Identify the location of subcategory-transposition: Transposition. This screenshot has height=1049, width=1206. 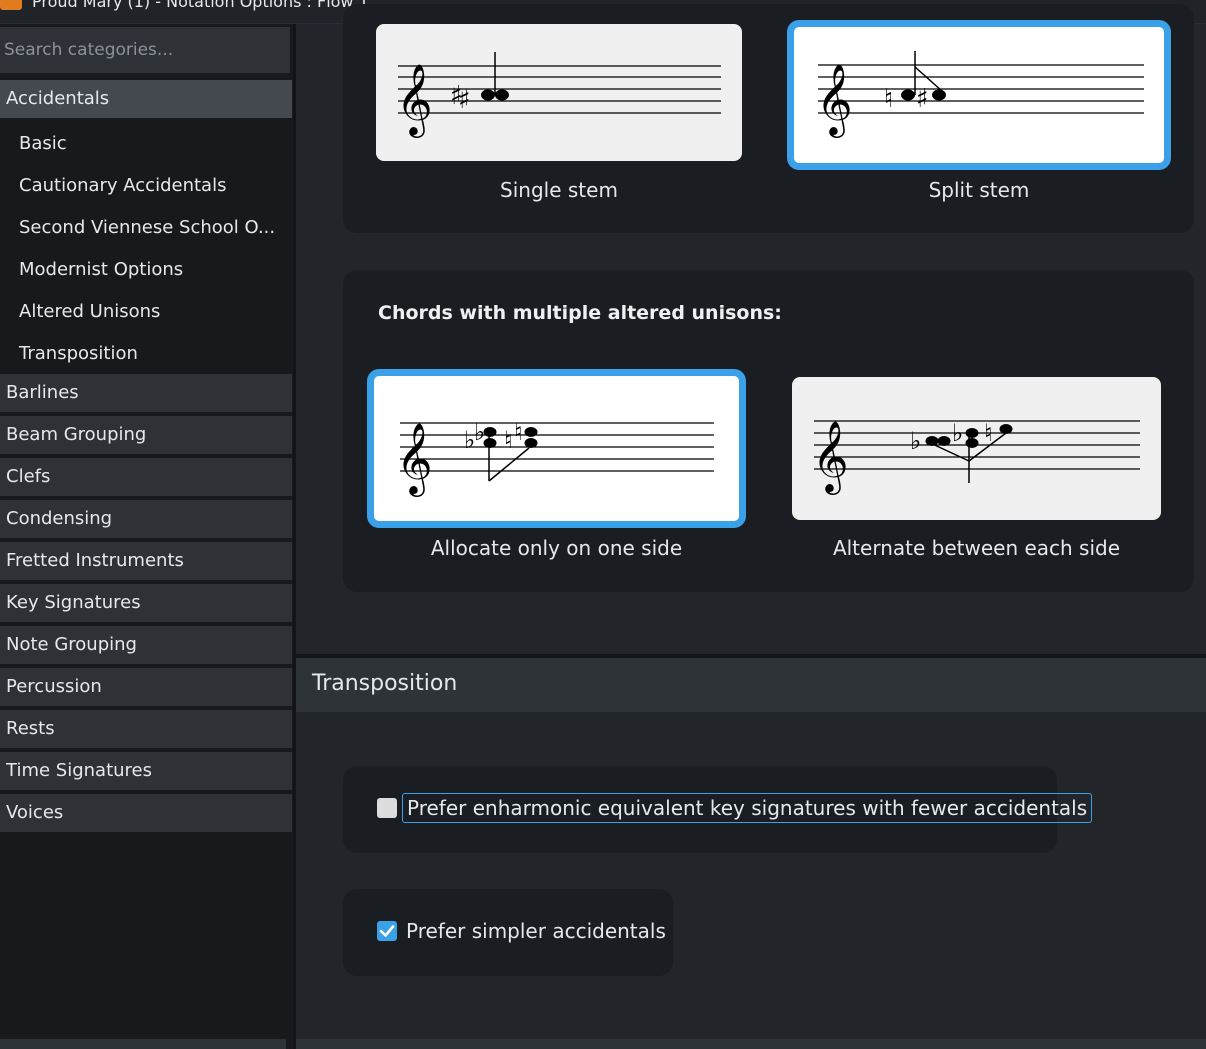
(78, 354).